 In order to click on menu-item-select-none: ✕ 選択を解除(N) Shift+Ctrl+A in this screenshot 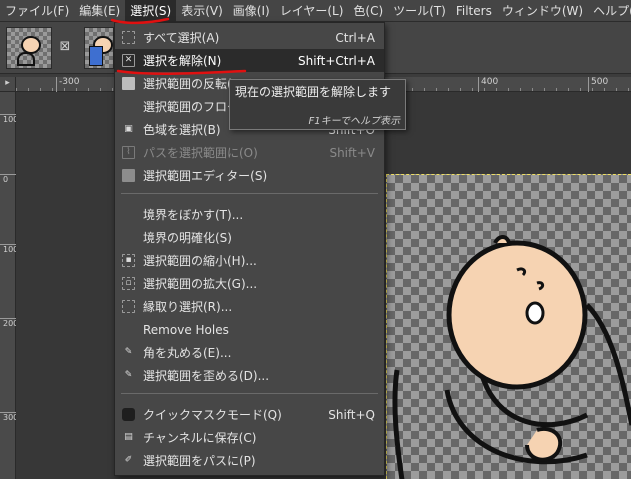, I will do `click(249, 60)`.